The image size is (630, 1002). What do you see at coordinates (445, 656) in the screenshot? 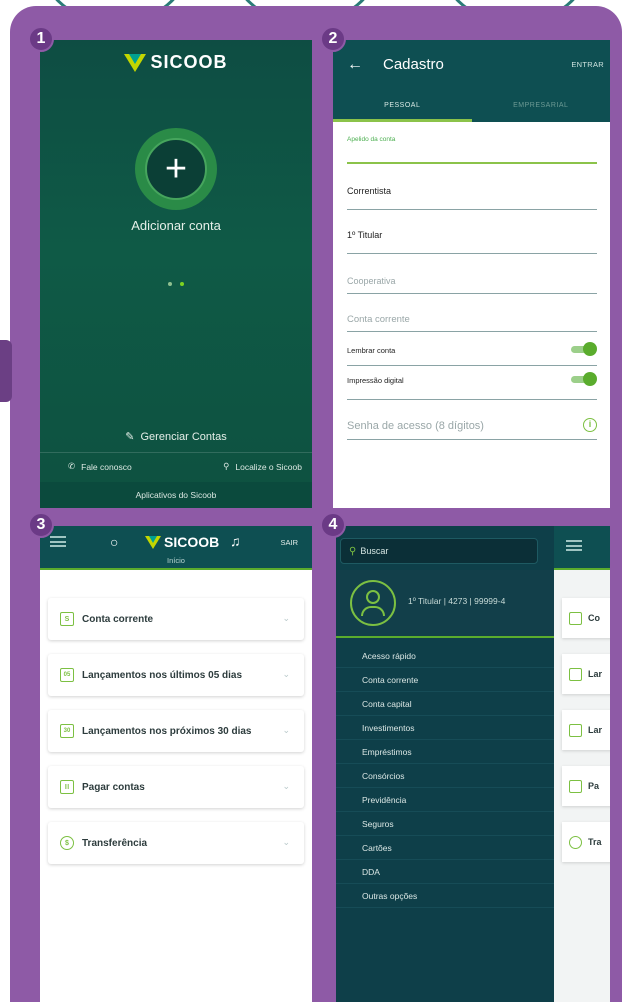
I see `menu-item-quick-access: Acesso rápido` at bounding box center [445, 656].